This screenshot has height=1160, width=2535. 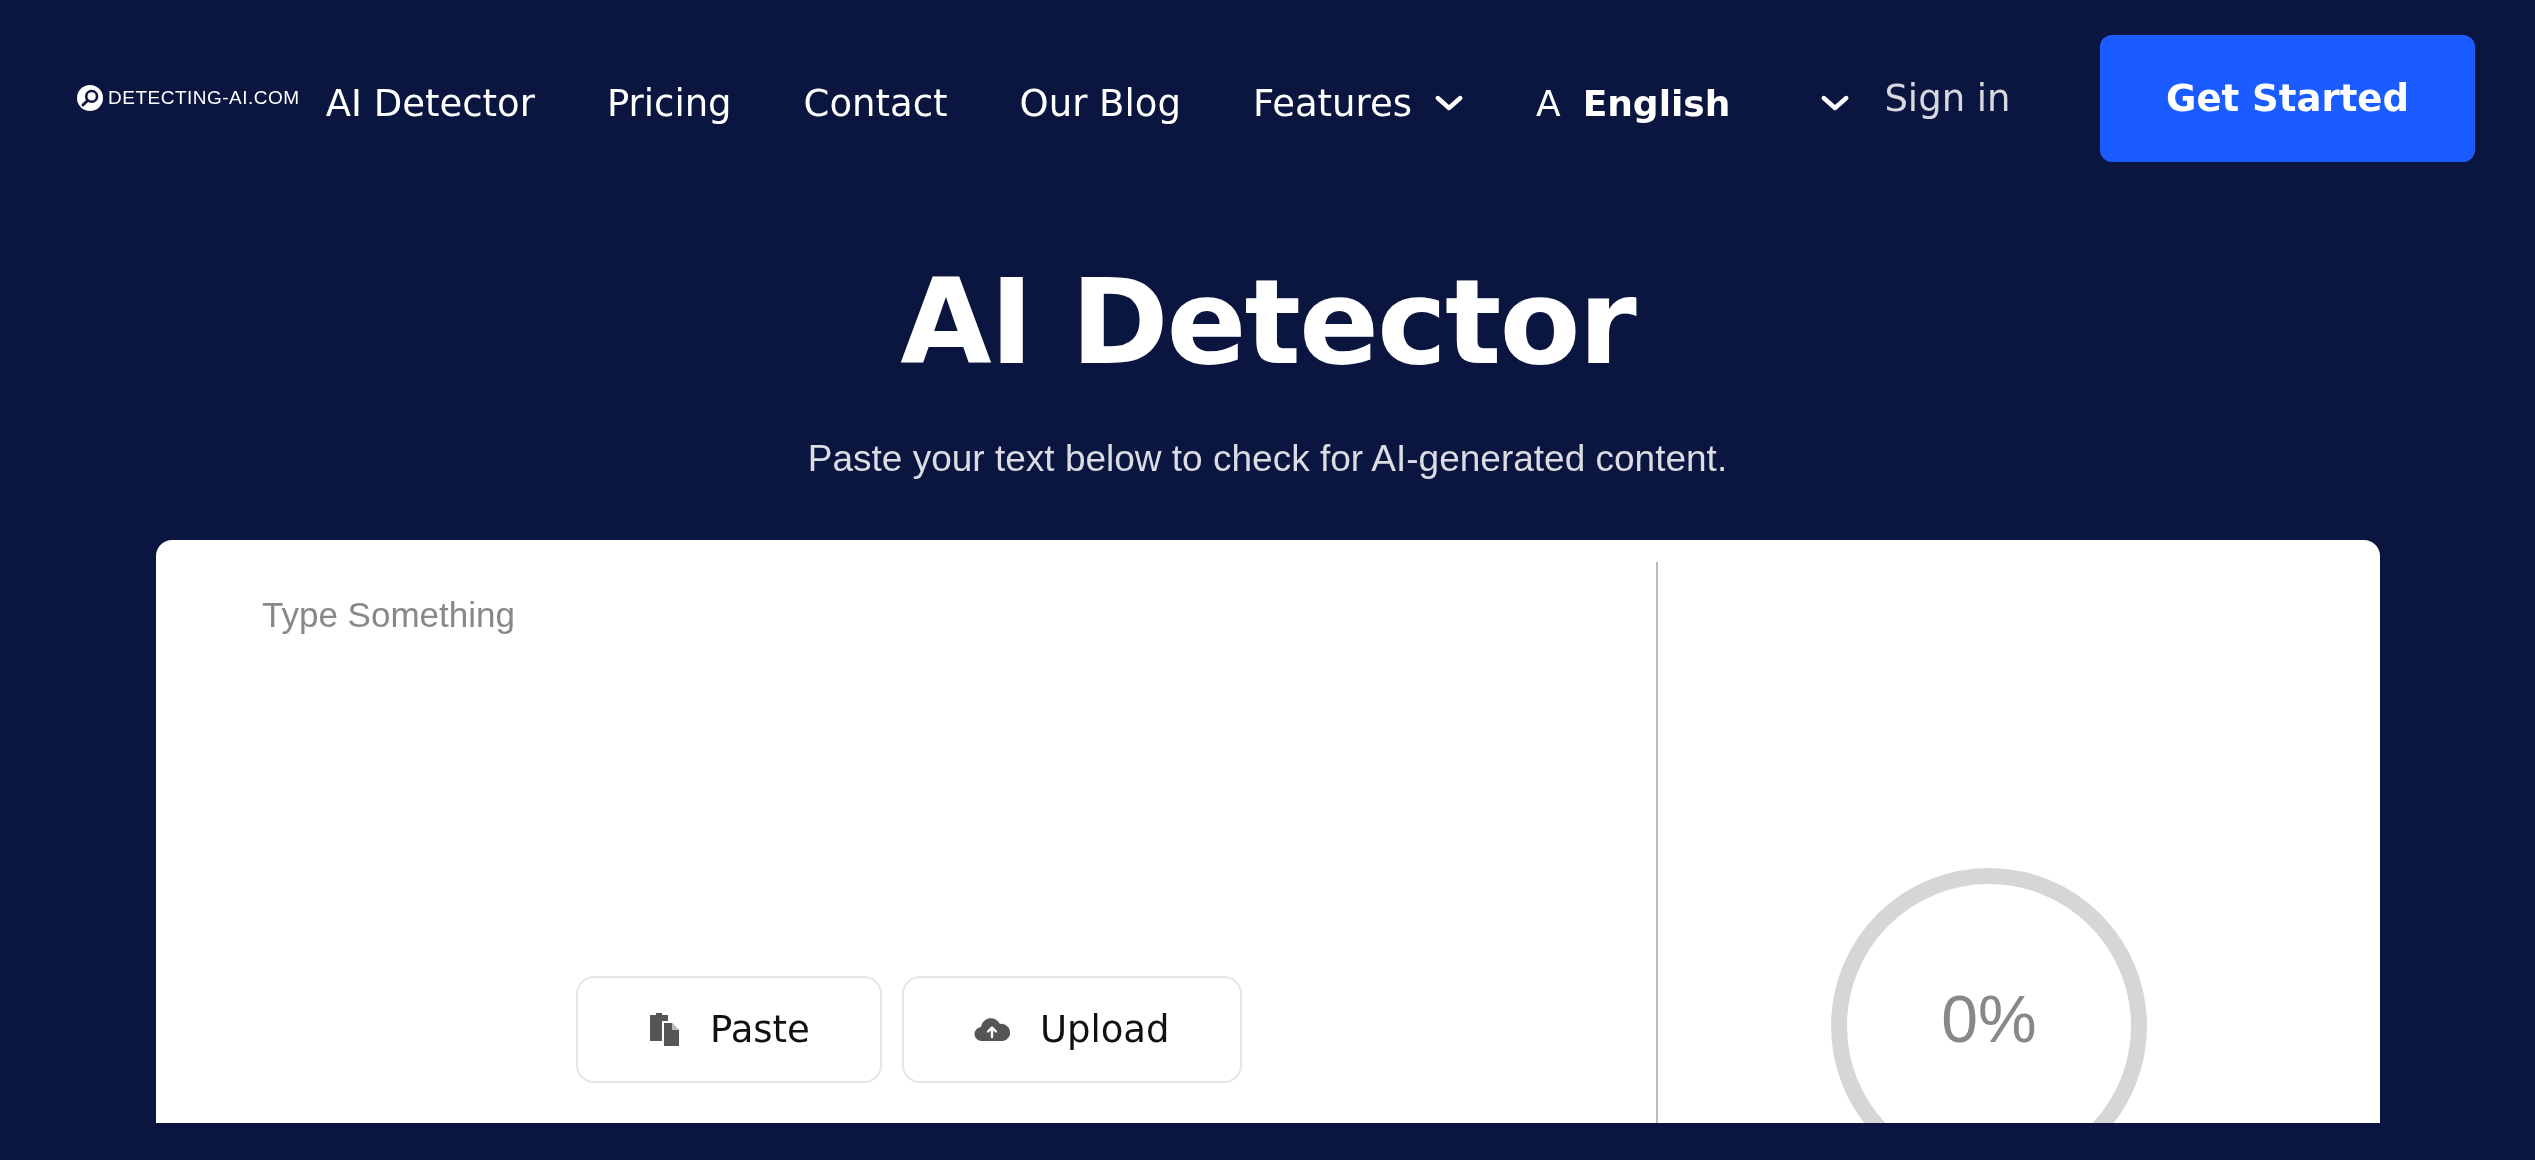 What do you see at coordinates (1358, 103) in the screenshot?
I see `features-menu: Features` at bounding box center [1358, 103].